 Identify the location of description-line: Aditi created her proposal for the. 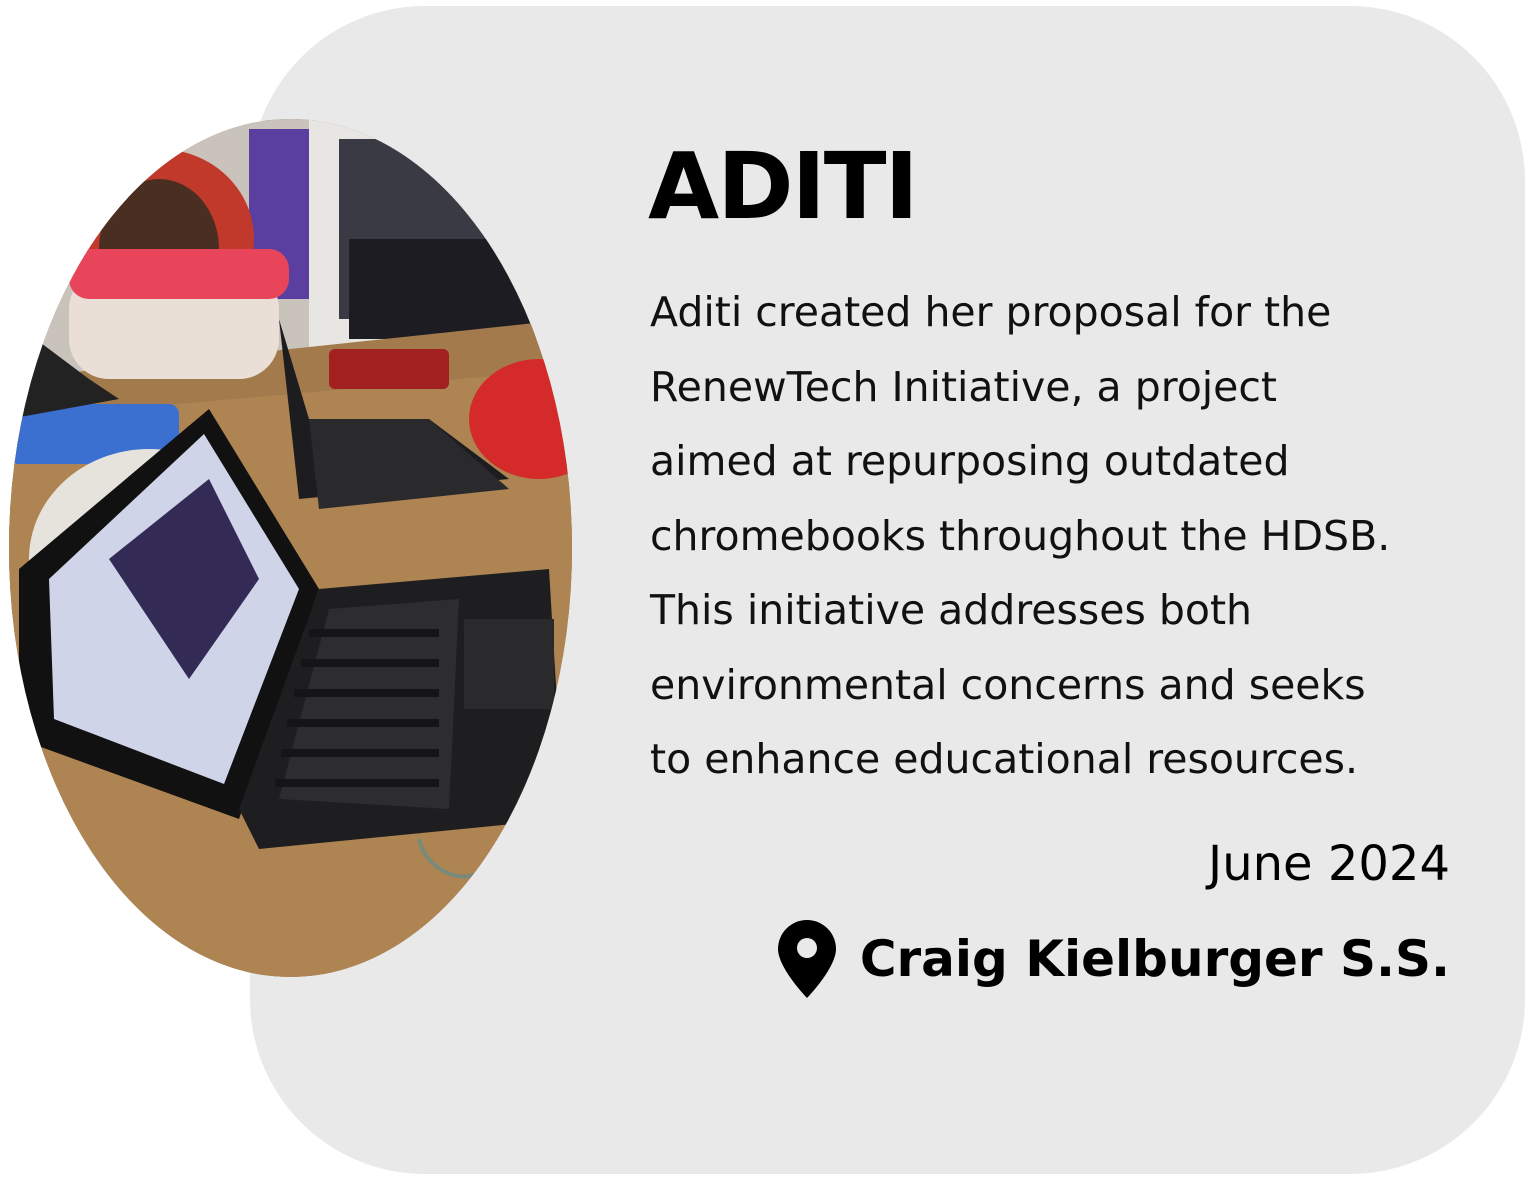
(991, 312).